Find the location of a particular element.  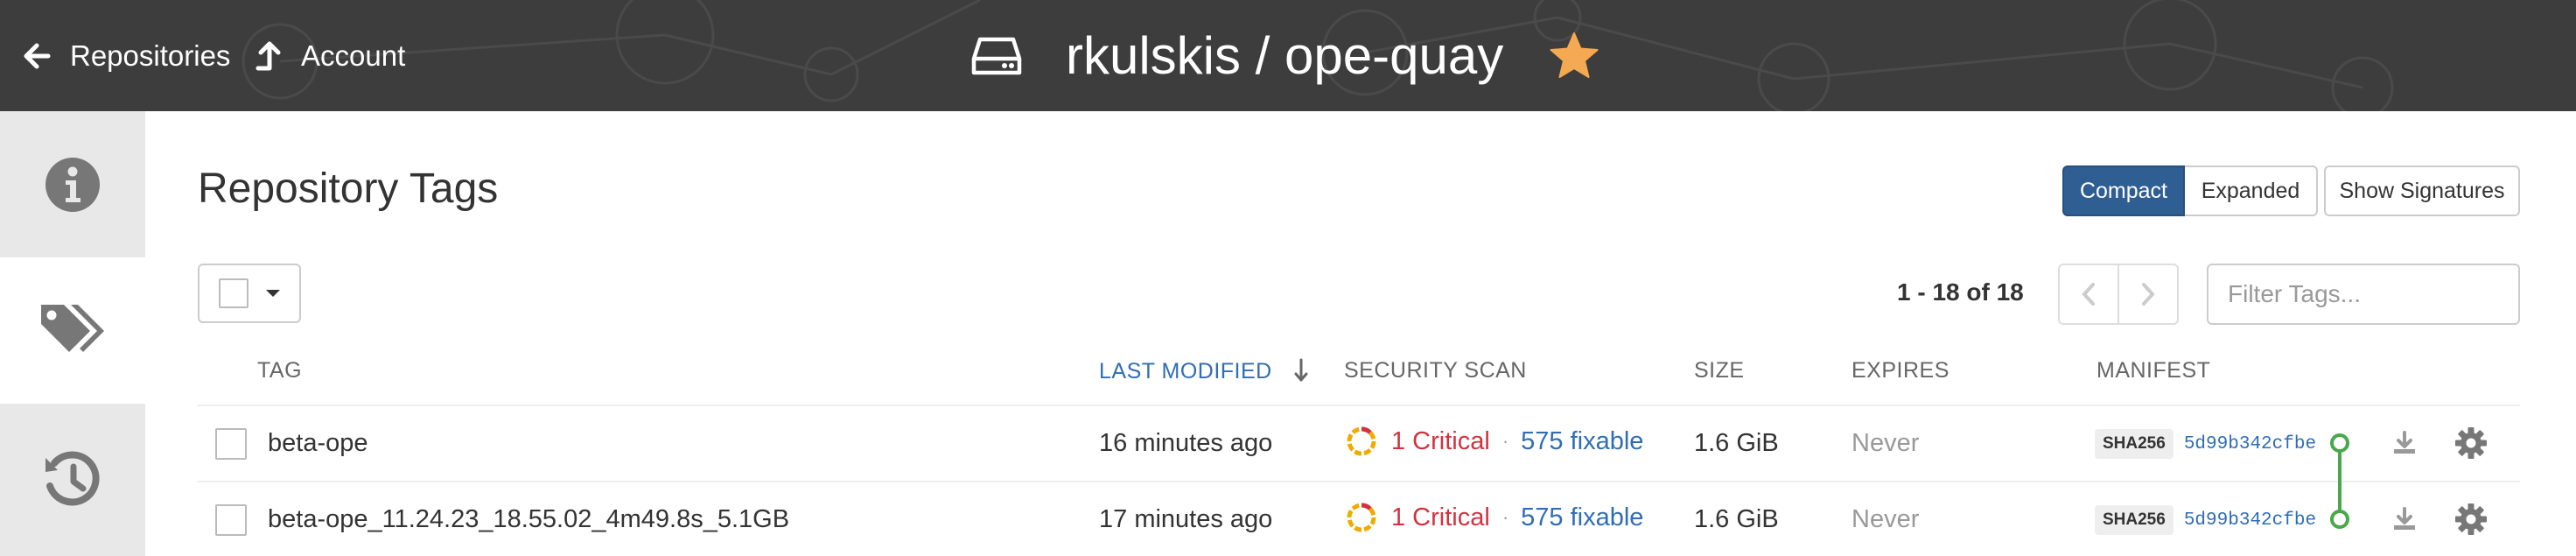

chevron-right-icon is located at coordinates (2148, 294).